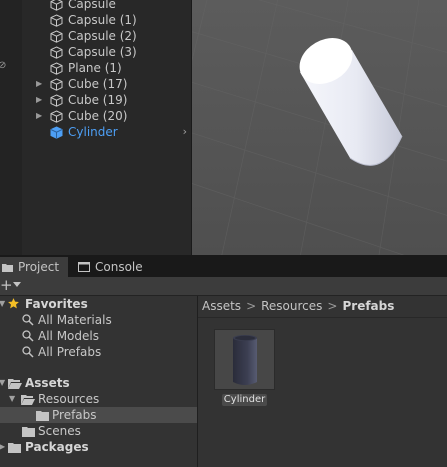 The height and width of the screenshot is (467, 447). I want to click on tree-item-label: Favorites, so click(56, 304).